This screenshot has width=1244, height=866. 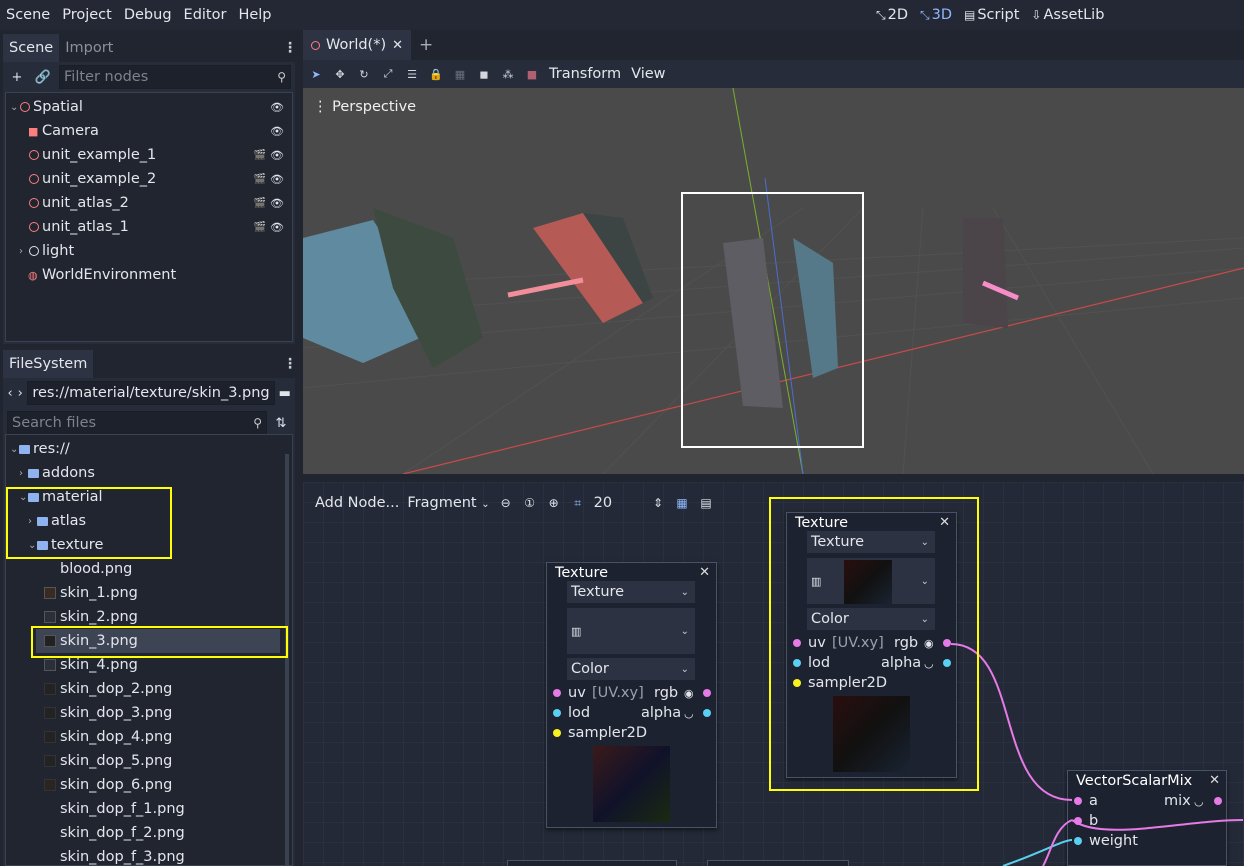 I want to click on transform-menu: Transform, so click(x=585, y=74).